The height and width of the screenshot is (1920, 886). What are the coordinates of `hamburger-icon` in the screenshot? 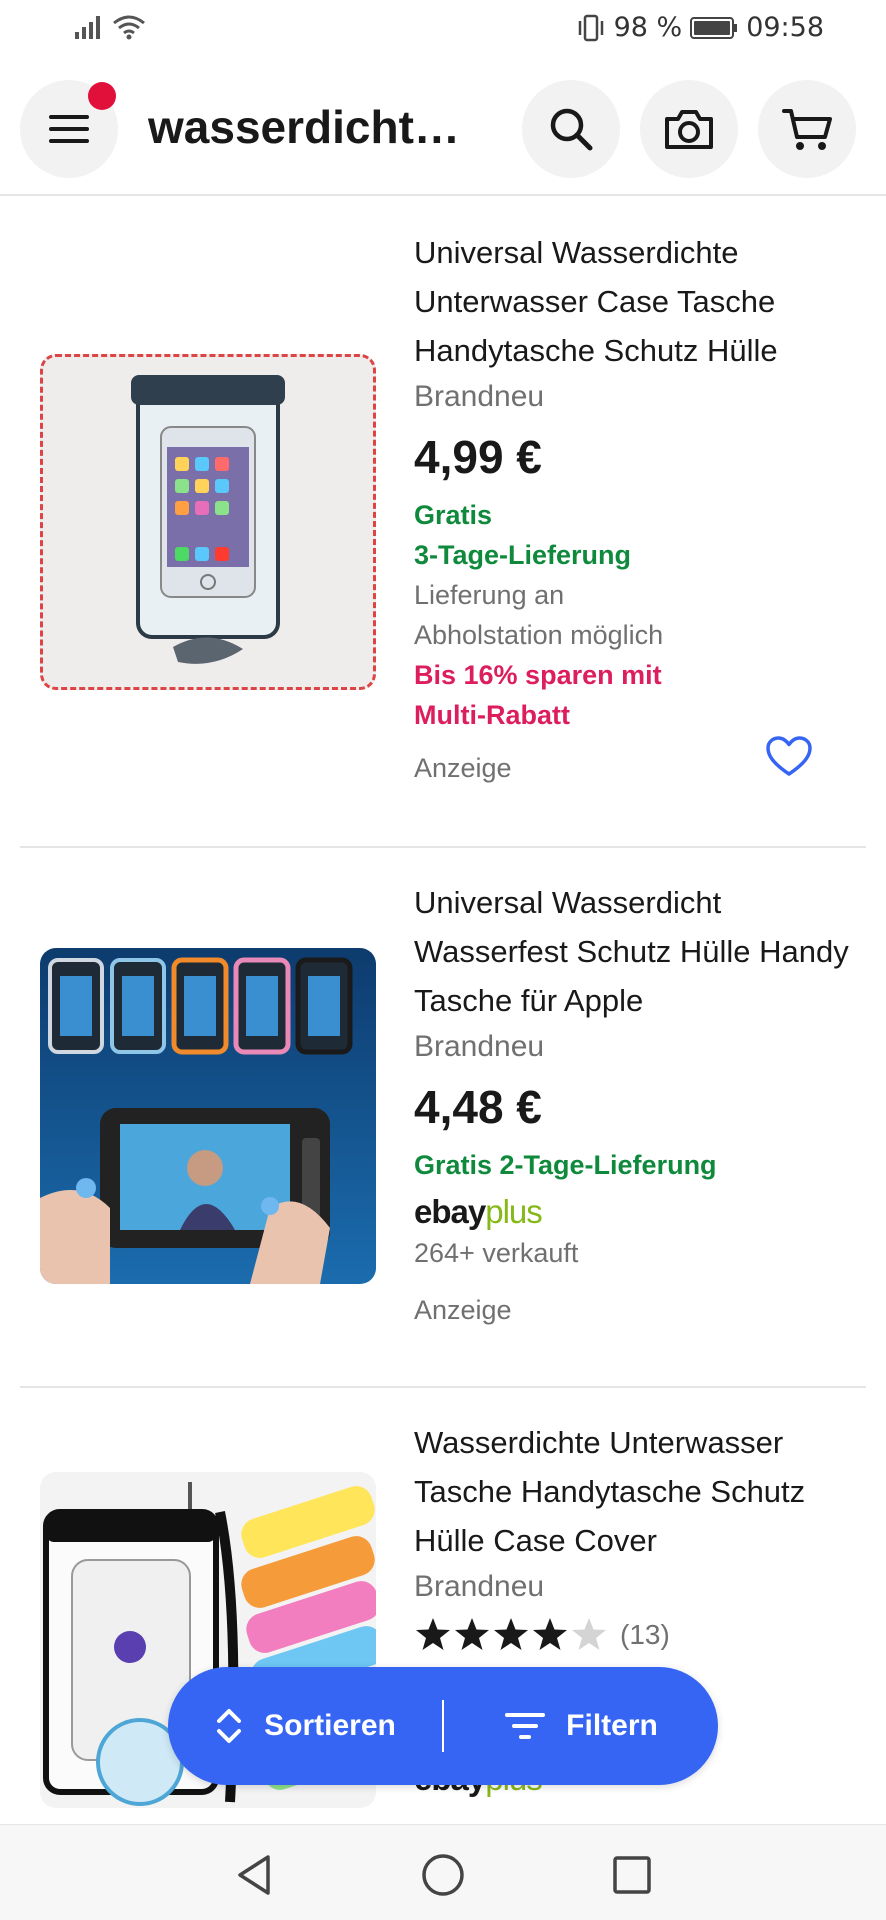 It's located at (69, 129).